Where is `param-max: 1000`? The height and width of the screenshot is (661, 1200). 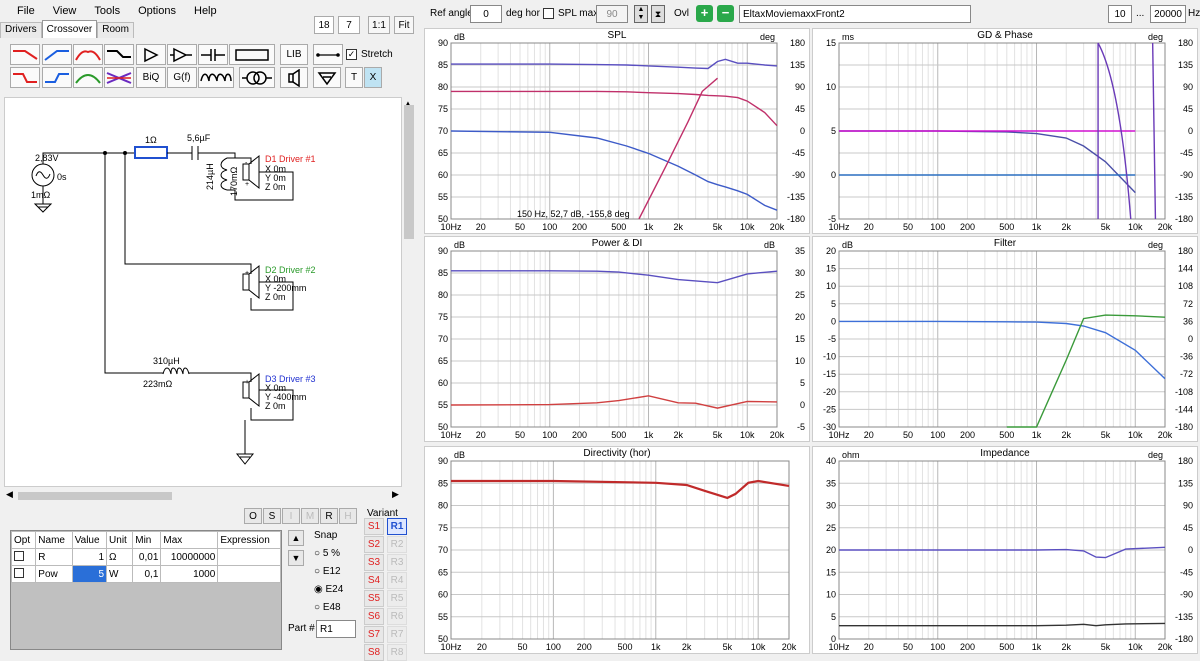 param-max: 1000 is located at coordinates (189, 574).